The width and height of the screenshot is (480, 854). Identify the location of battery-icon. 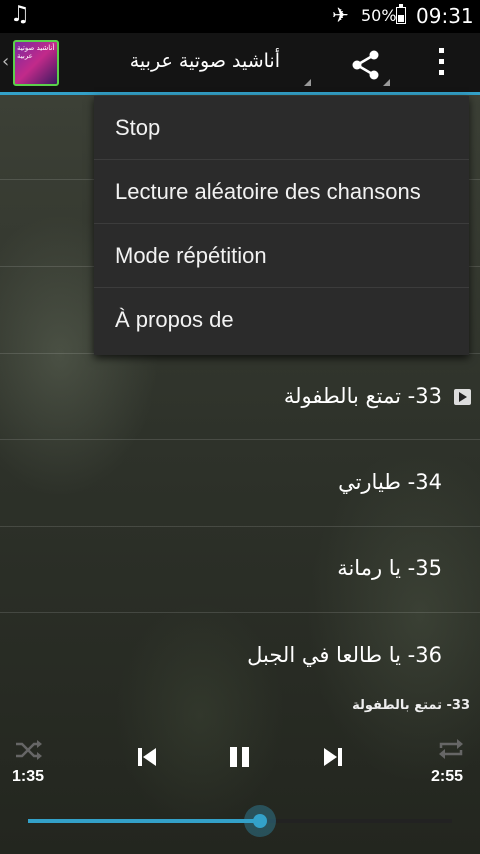
(401, 14).